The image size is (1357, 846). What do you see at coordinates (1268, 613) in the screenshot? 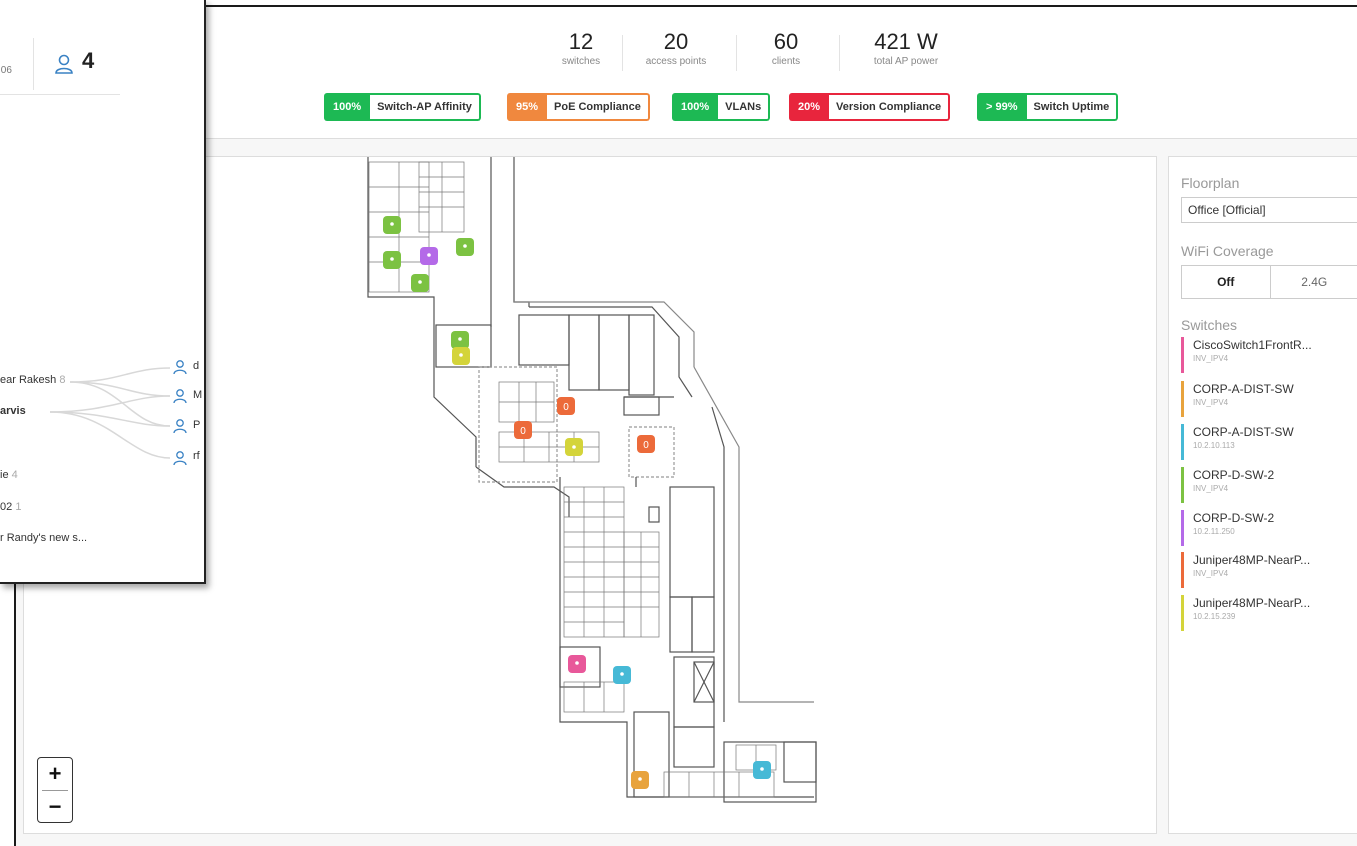
I see `switch-list-item: Juniper48MP-NearP... 10.2.15.239` at bounding box center [1268, 613].